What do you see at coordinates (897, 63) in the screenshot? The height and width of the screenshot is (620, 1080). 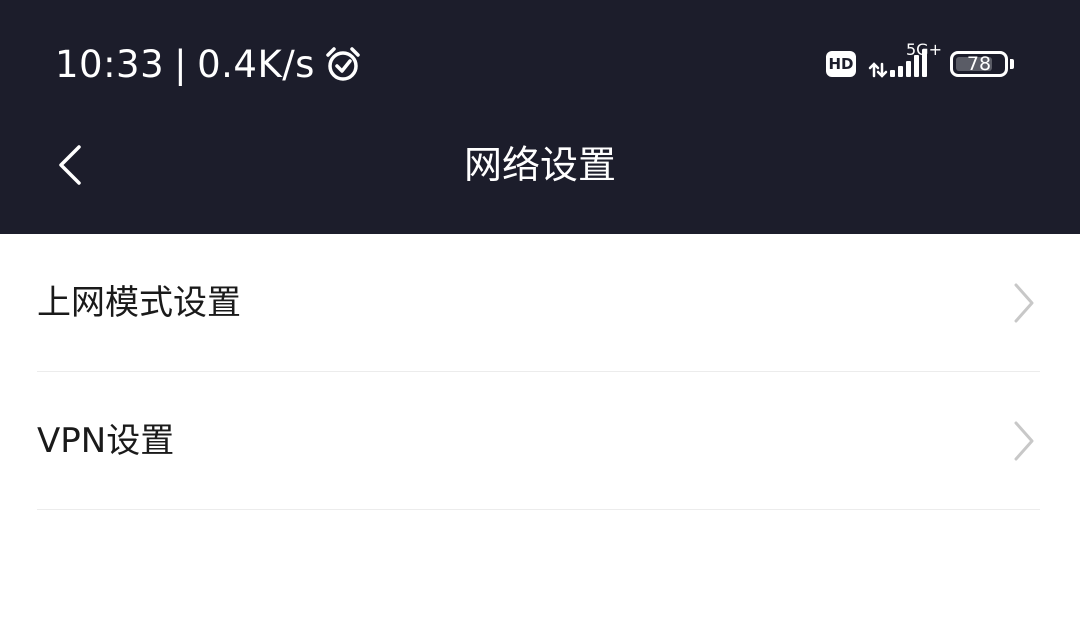 I see `signal-bars-icon` at bounding box center [897, 63].